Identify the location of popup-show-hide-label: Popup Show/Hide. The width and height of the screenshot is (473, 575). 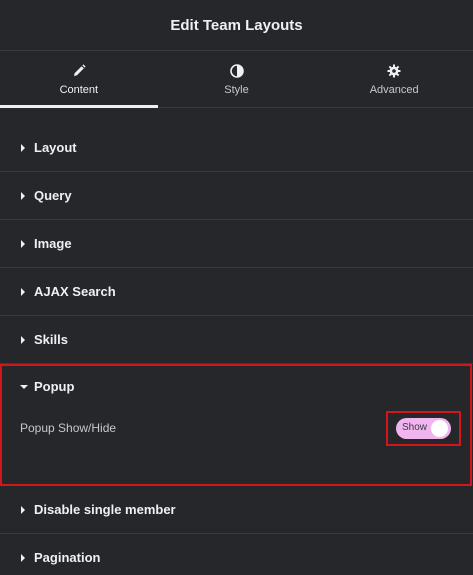
(68, 428).